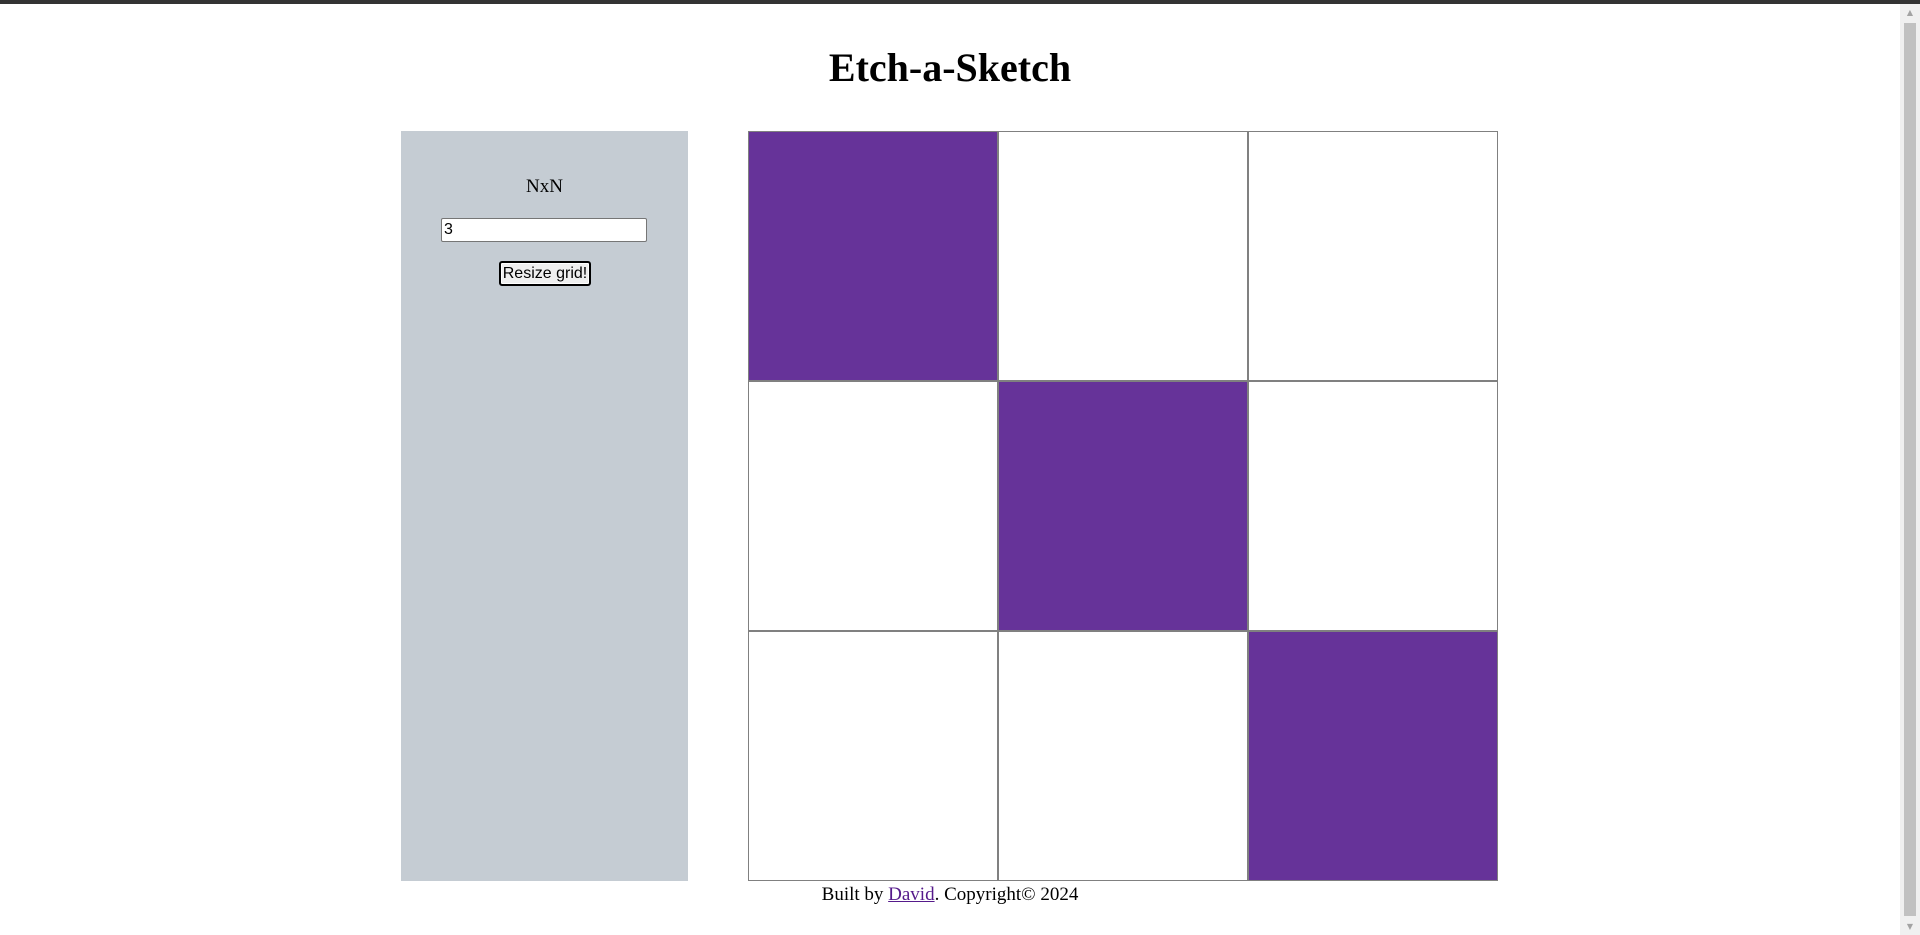 The image size is (1920, 935). What do you see at coordinates (855, 894) in the screenshot?
I see `footer-prefix: Built by` at bounding box center [855, 894].